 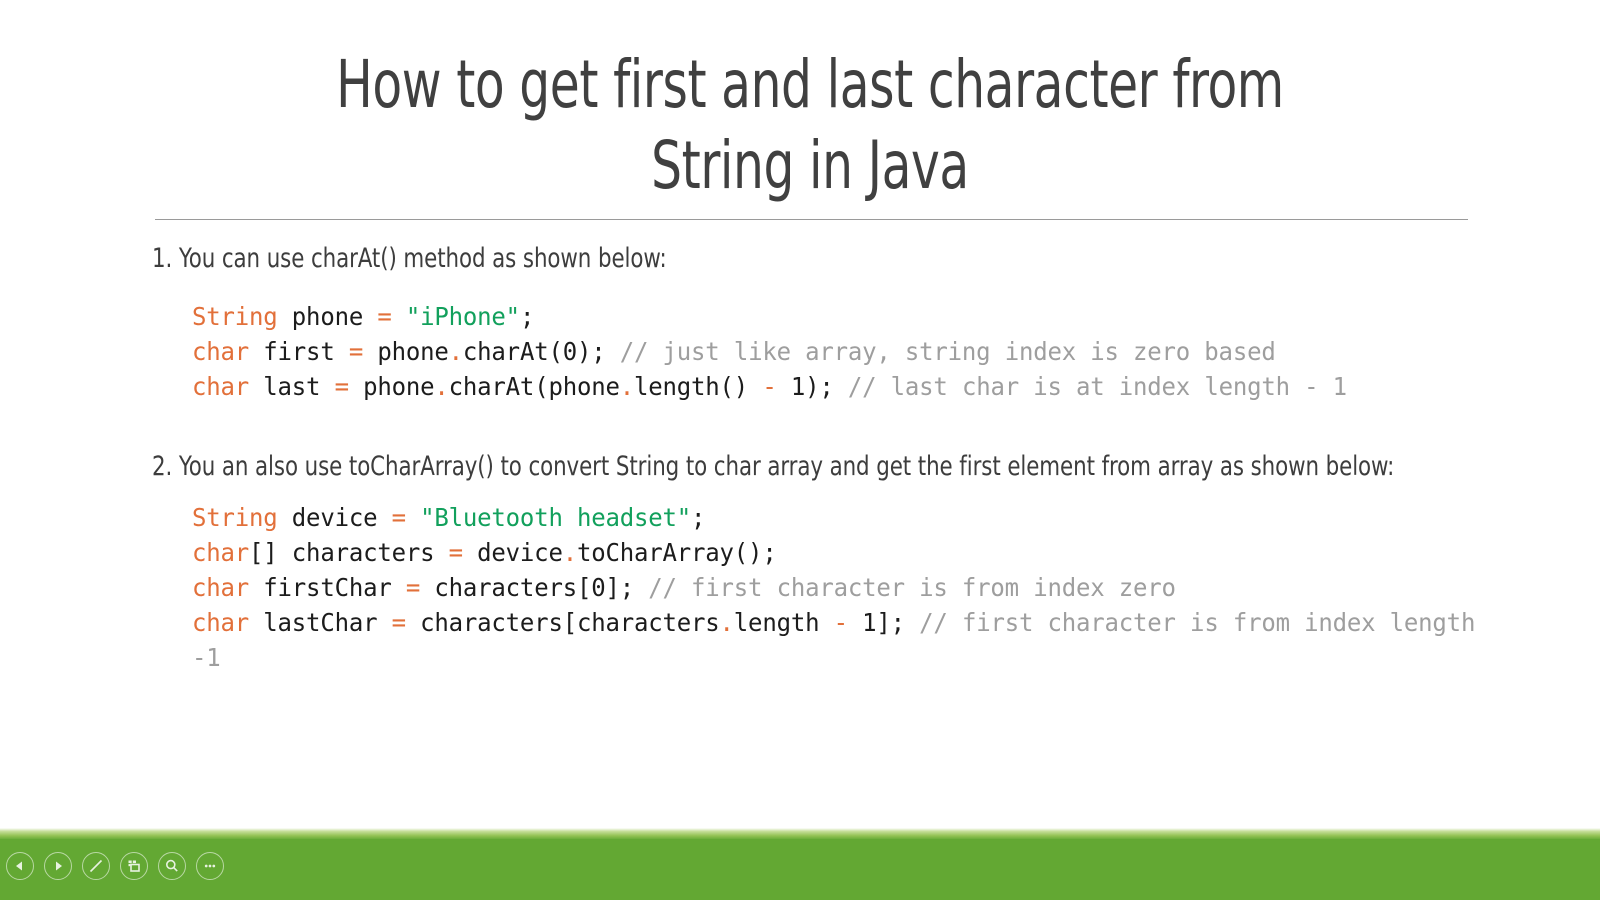 I want to click on grid-slides-icon, so click(x=134, y=866).